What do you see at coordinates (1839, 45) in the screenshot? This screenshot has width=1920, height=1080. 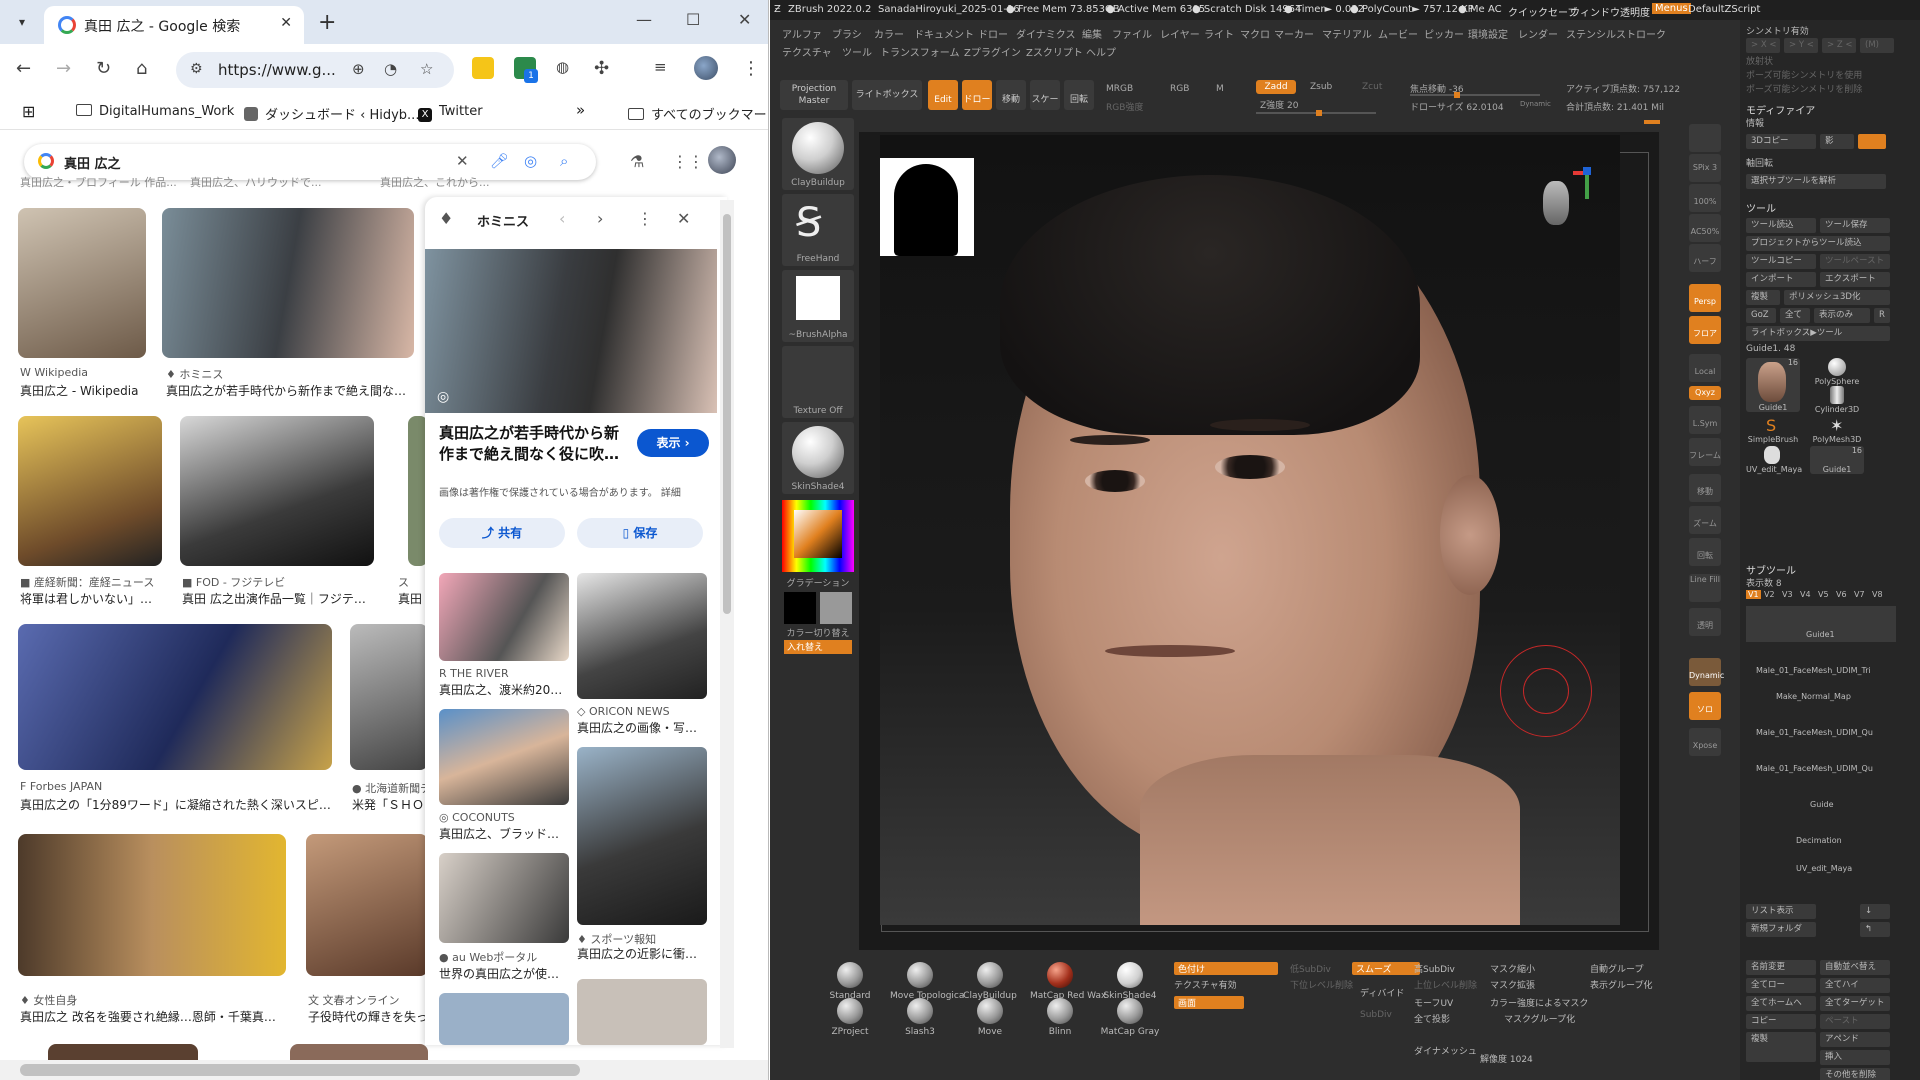 I see `sym-z-button: > Z <` at bounding box center [1839, 45].